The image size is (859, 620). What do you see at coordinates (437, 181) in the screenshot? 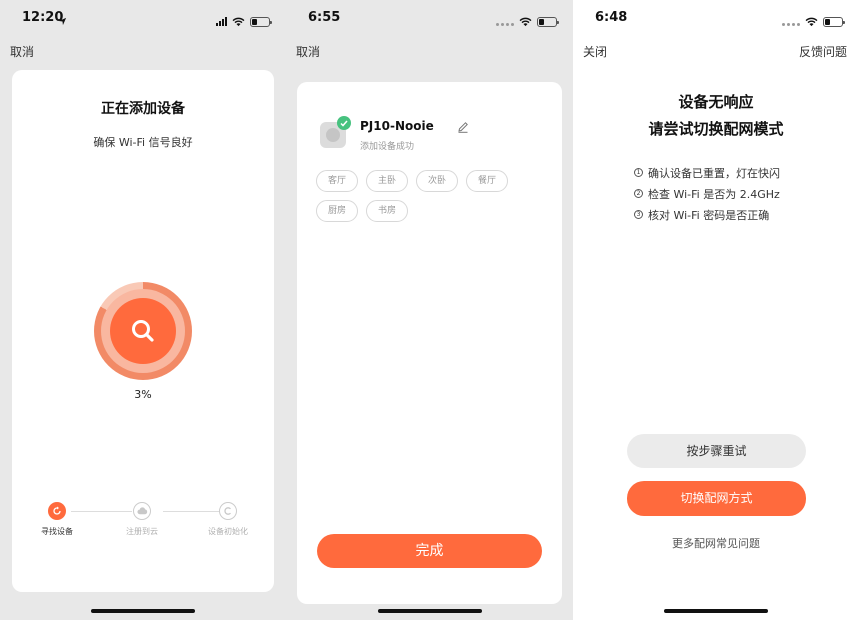
I see `room-tag: 次卧` at bounding box center [437, 181].